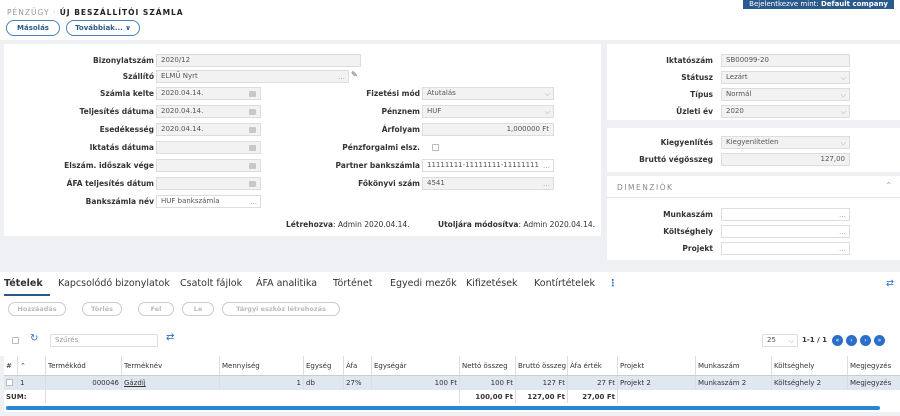 The image size is (900, 416). I want to click on brutto-field: 127,00, so click(785, 159).